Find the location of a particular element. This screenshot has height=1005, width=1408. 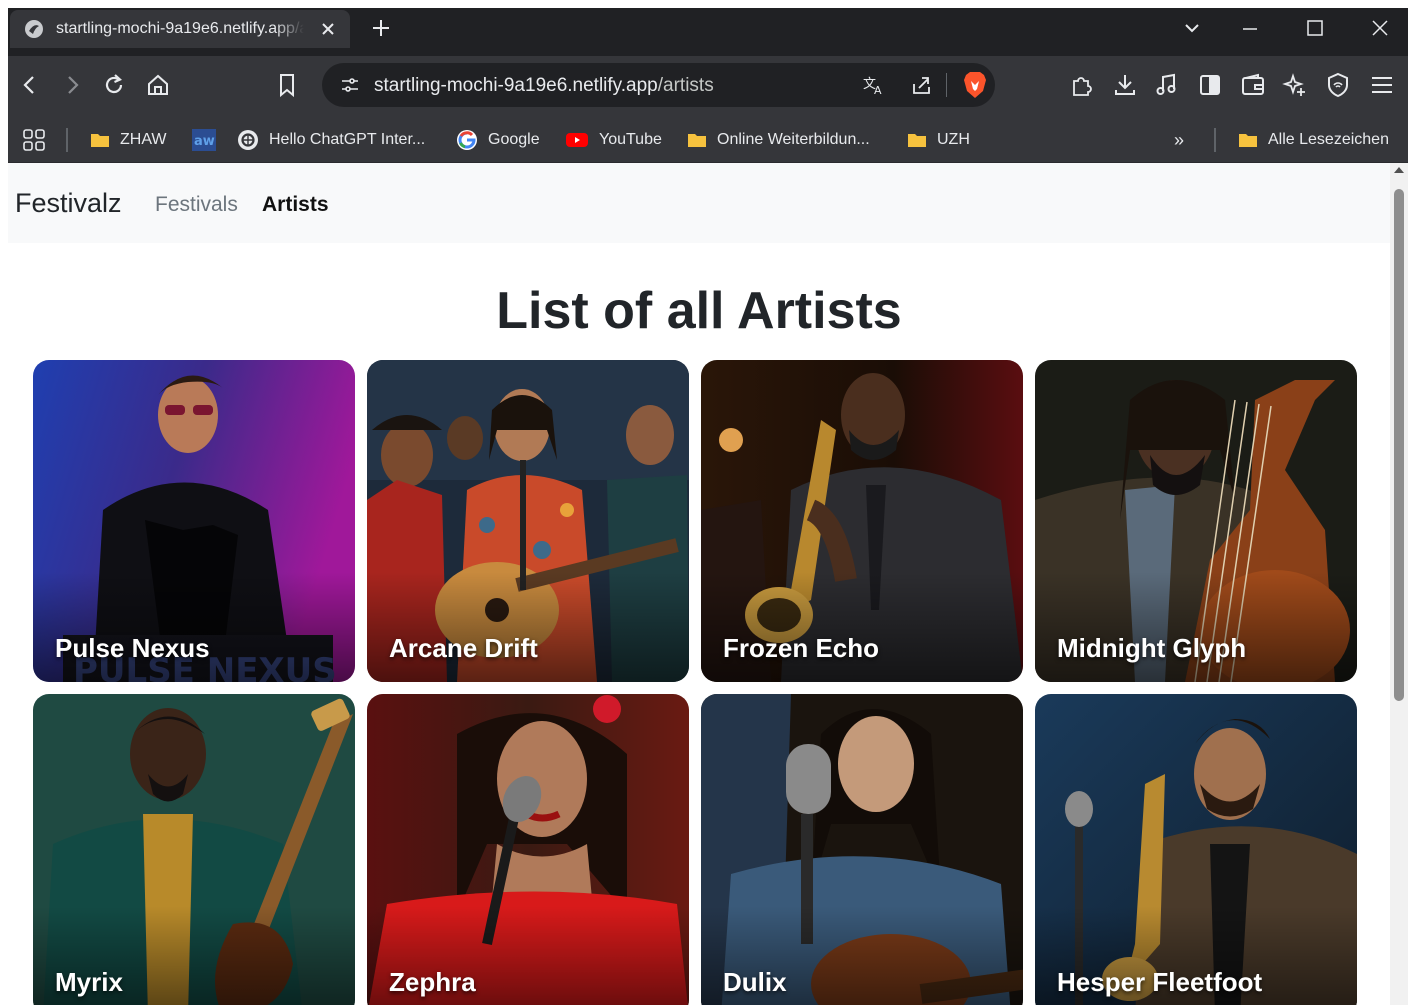

tab-close-icon is located at coordinates (328, 29).